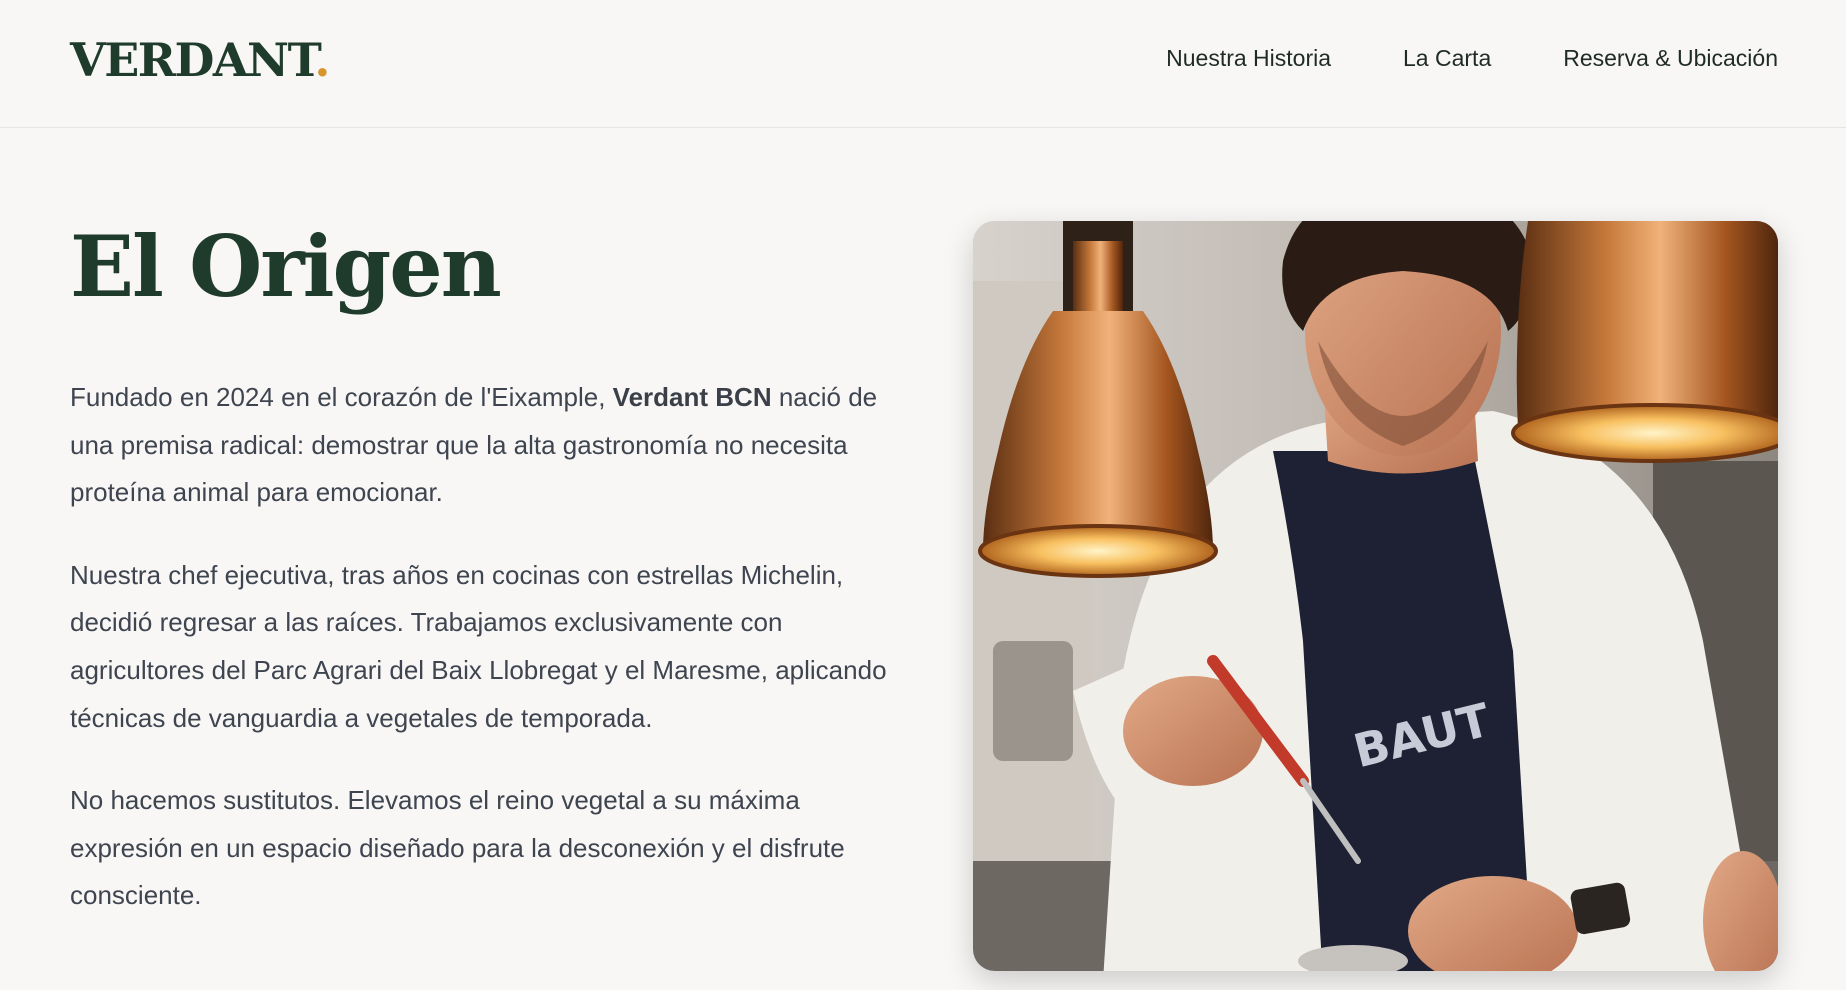 Image resolution: width=1846 pixels, height=990 pixels. What do you see at coordinates (1670, 58) in the screenshot?
I see `nav-link-reserva-ubicacion: Reserva & Ubicación` at bounding box center [1670, 58].